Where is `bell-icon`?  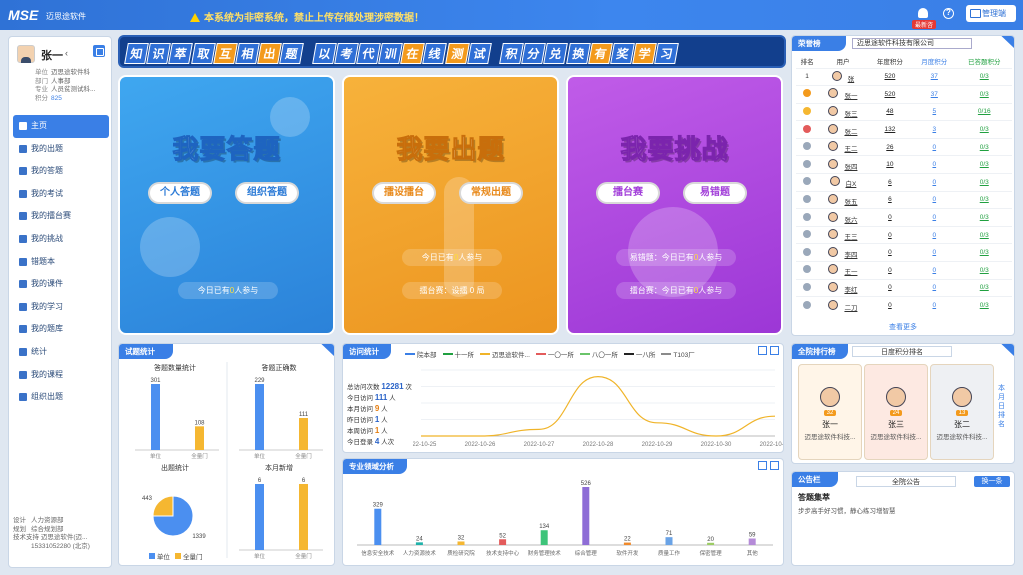
bell-icon is located at coordinates (923, 13).